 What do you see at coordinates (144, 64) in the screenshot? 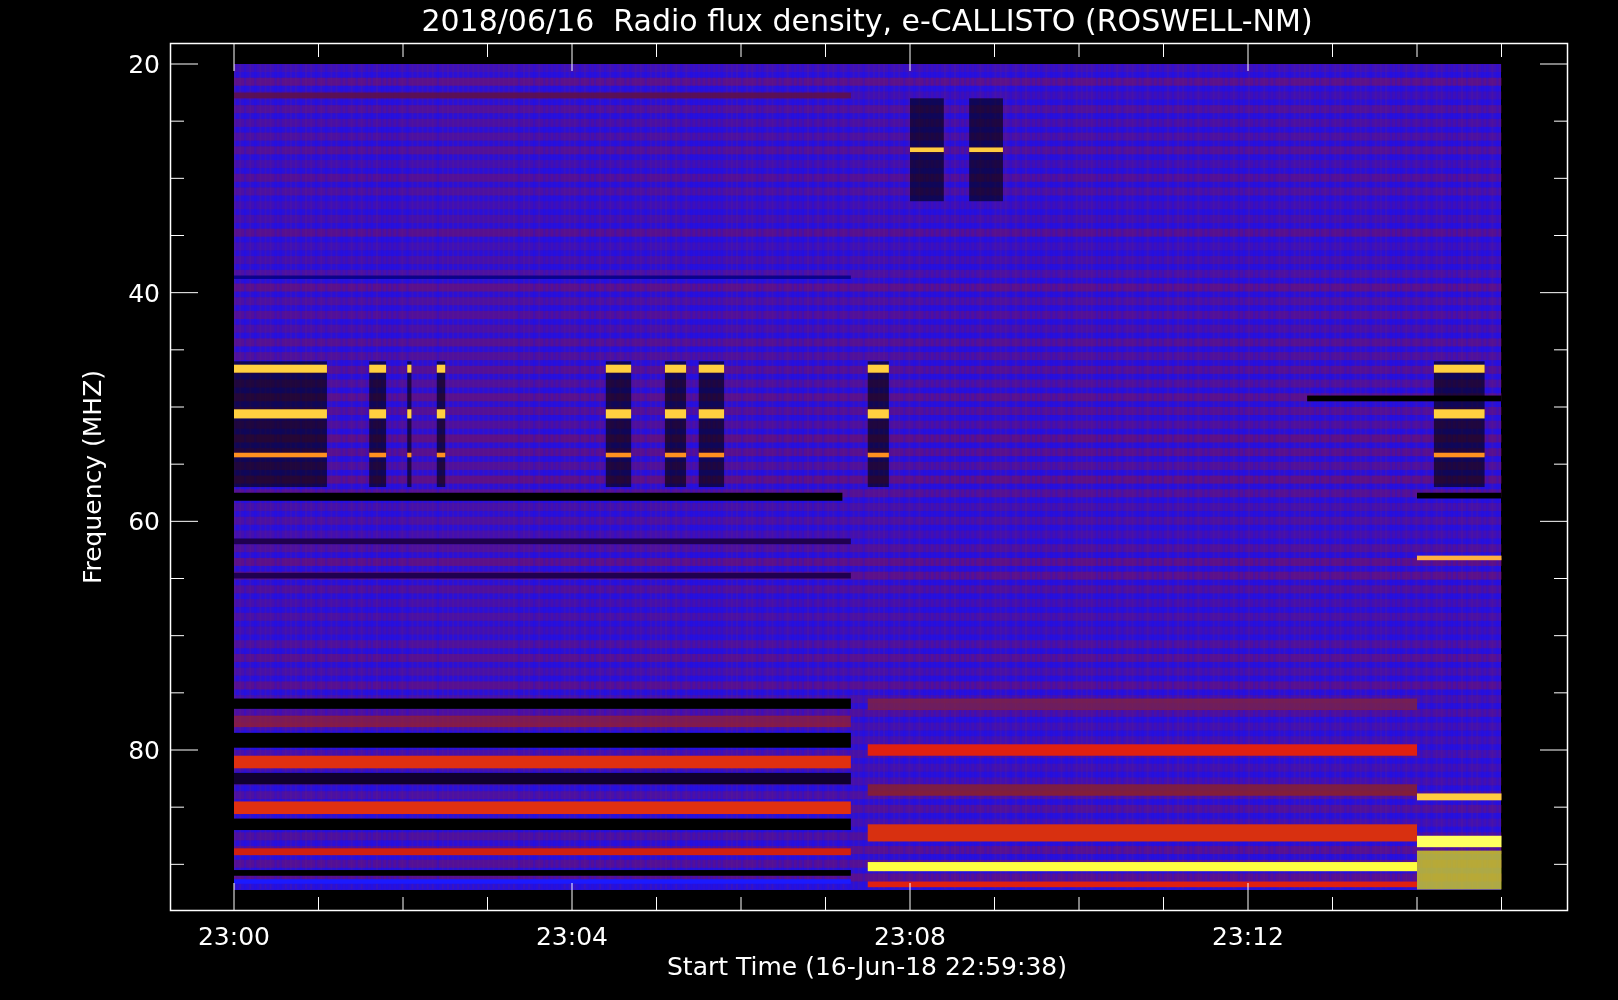
I see `y-tick-label: 20` at bounding box center [144, 64].